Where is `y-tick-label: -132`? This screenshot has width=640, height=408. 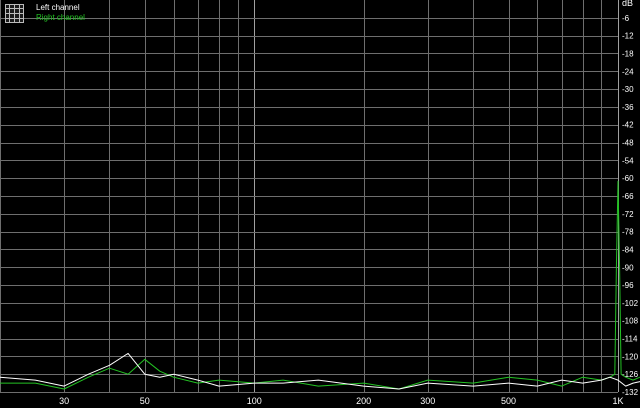 y-tick-label: -132 is located at coordinates (630, 392).